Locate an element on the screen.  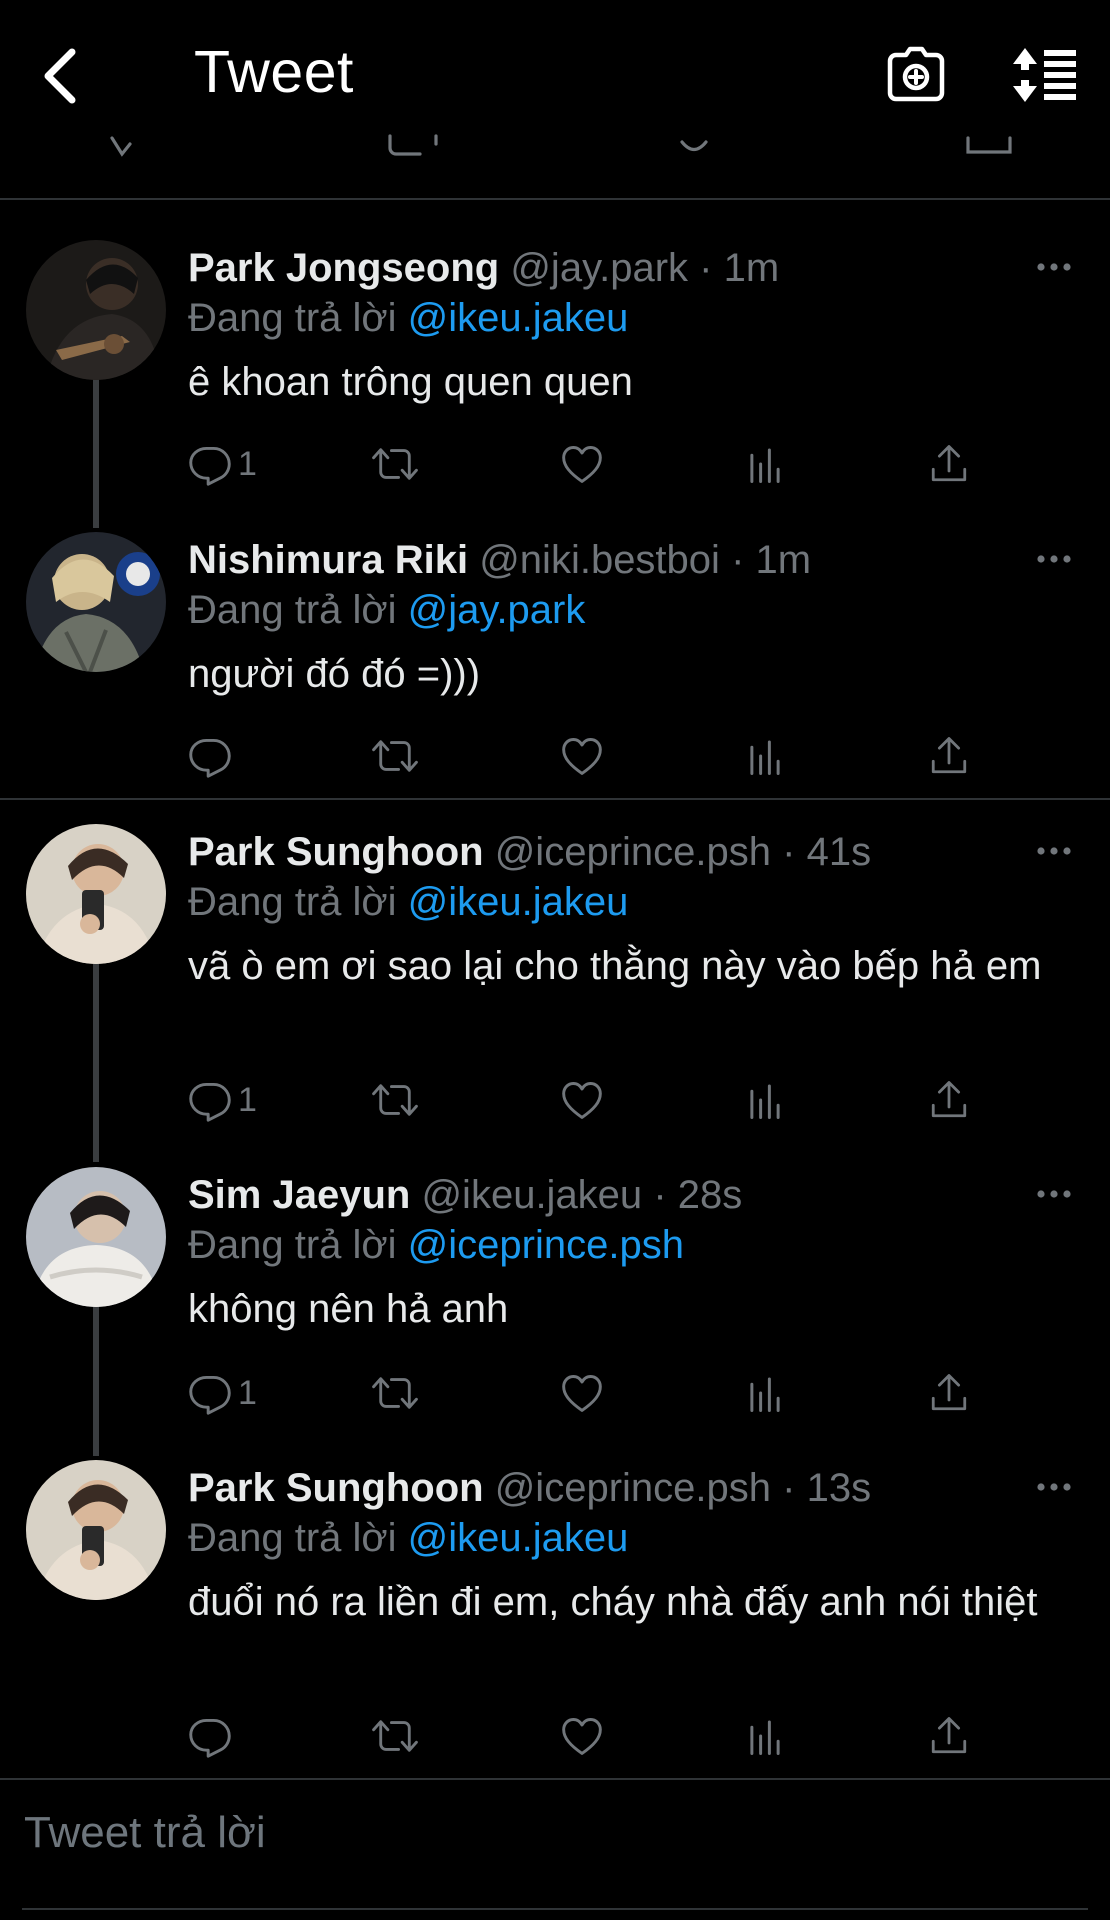
replying-to: Đang trả lời @iceprince.psh is located at coordinates (436, 1245).